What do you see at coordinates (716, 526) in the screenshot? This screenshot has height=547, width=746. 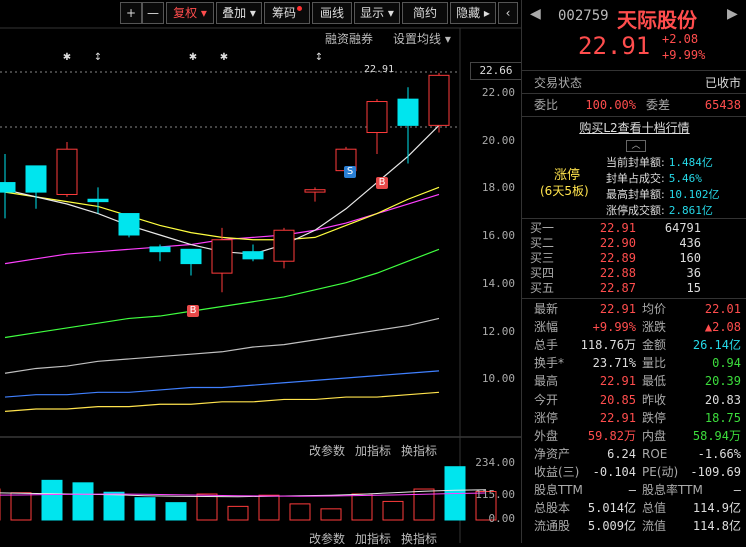 I see `stat-value: 114.8亿` at bounding box center [716, 526].